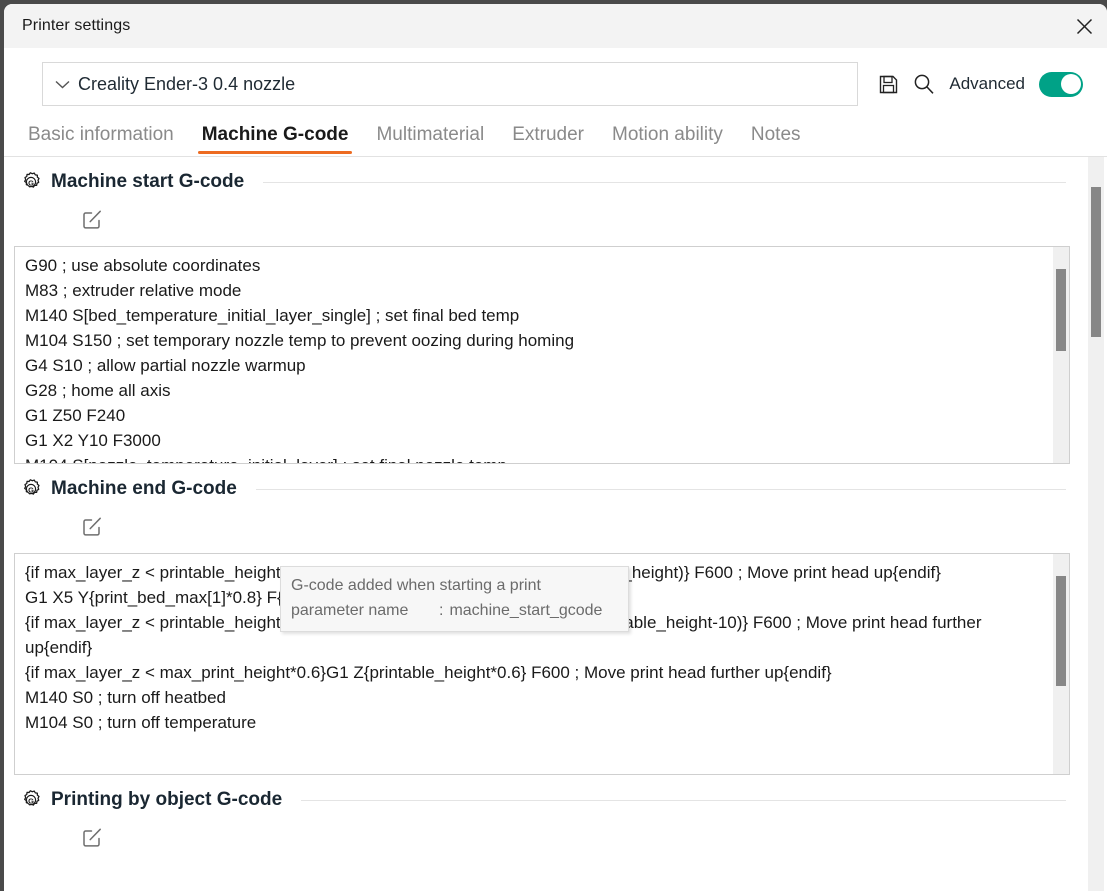 Image resolution: width=1107 pixels, height=891 pixels. I want to click on toggle-knob, so click(1070, 84).